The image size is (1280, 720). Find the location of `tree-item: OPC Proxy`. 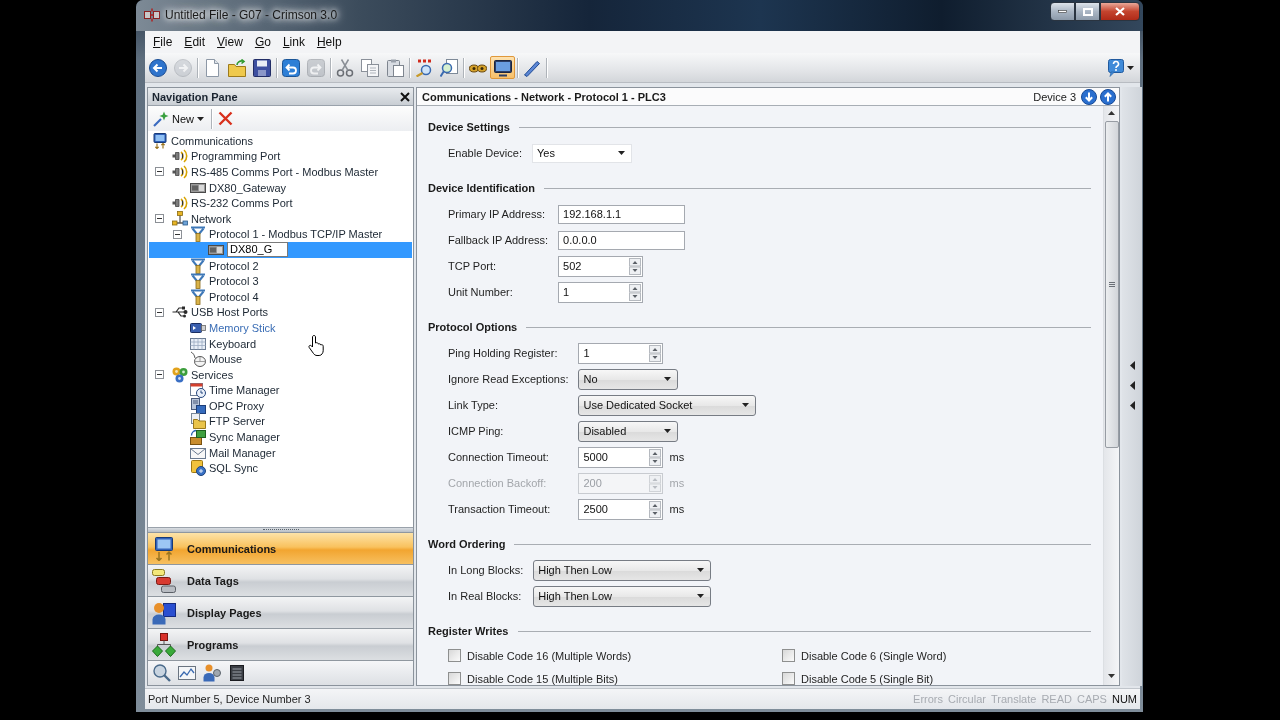

tree-item: OPC Proxy is located at coordinates (280, 406).